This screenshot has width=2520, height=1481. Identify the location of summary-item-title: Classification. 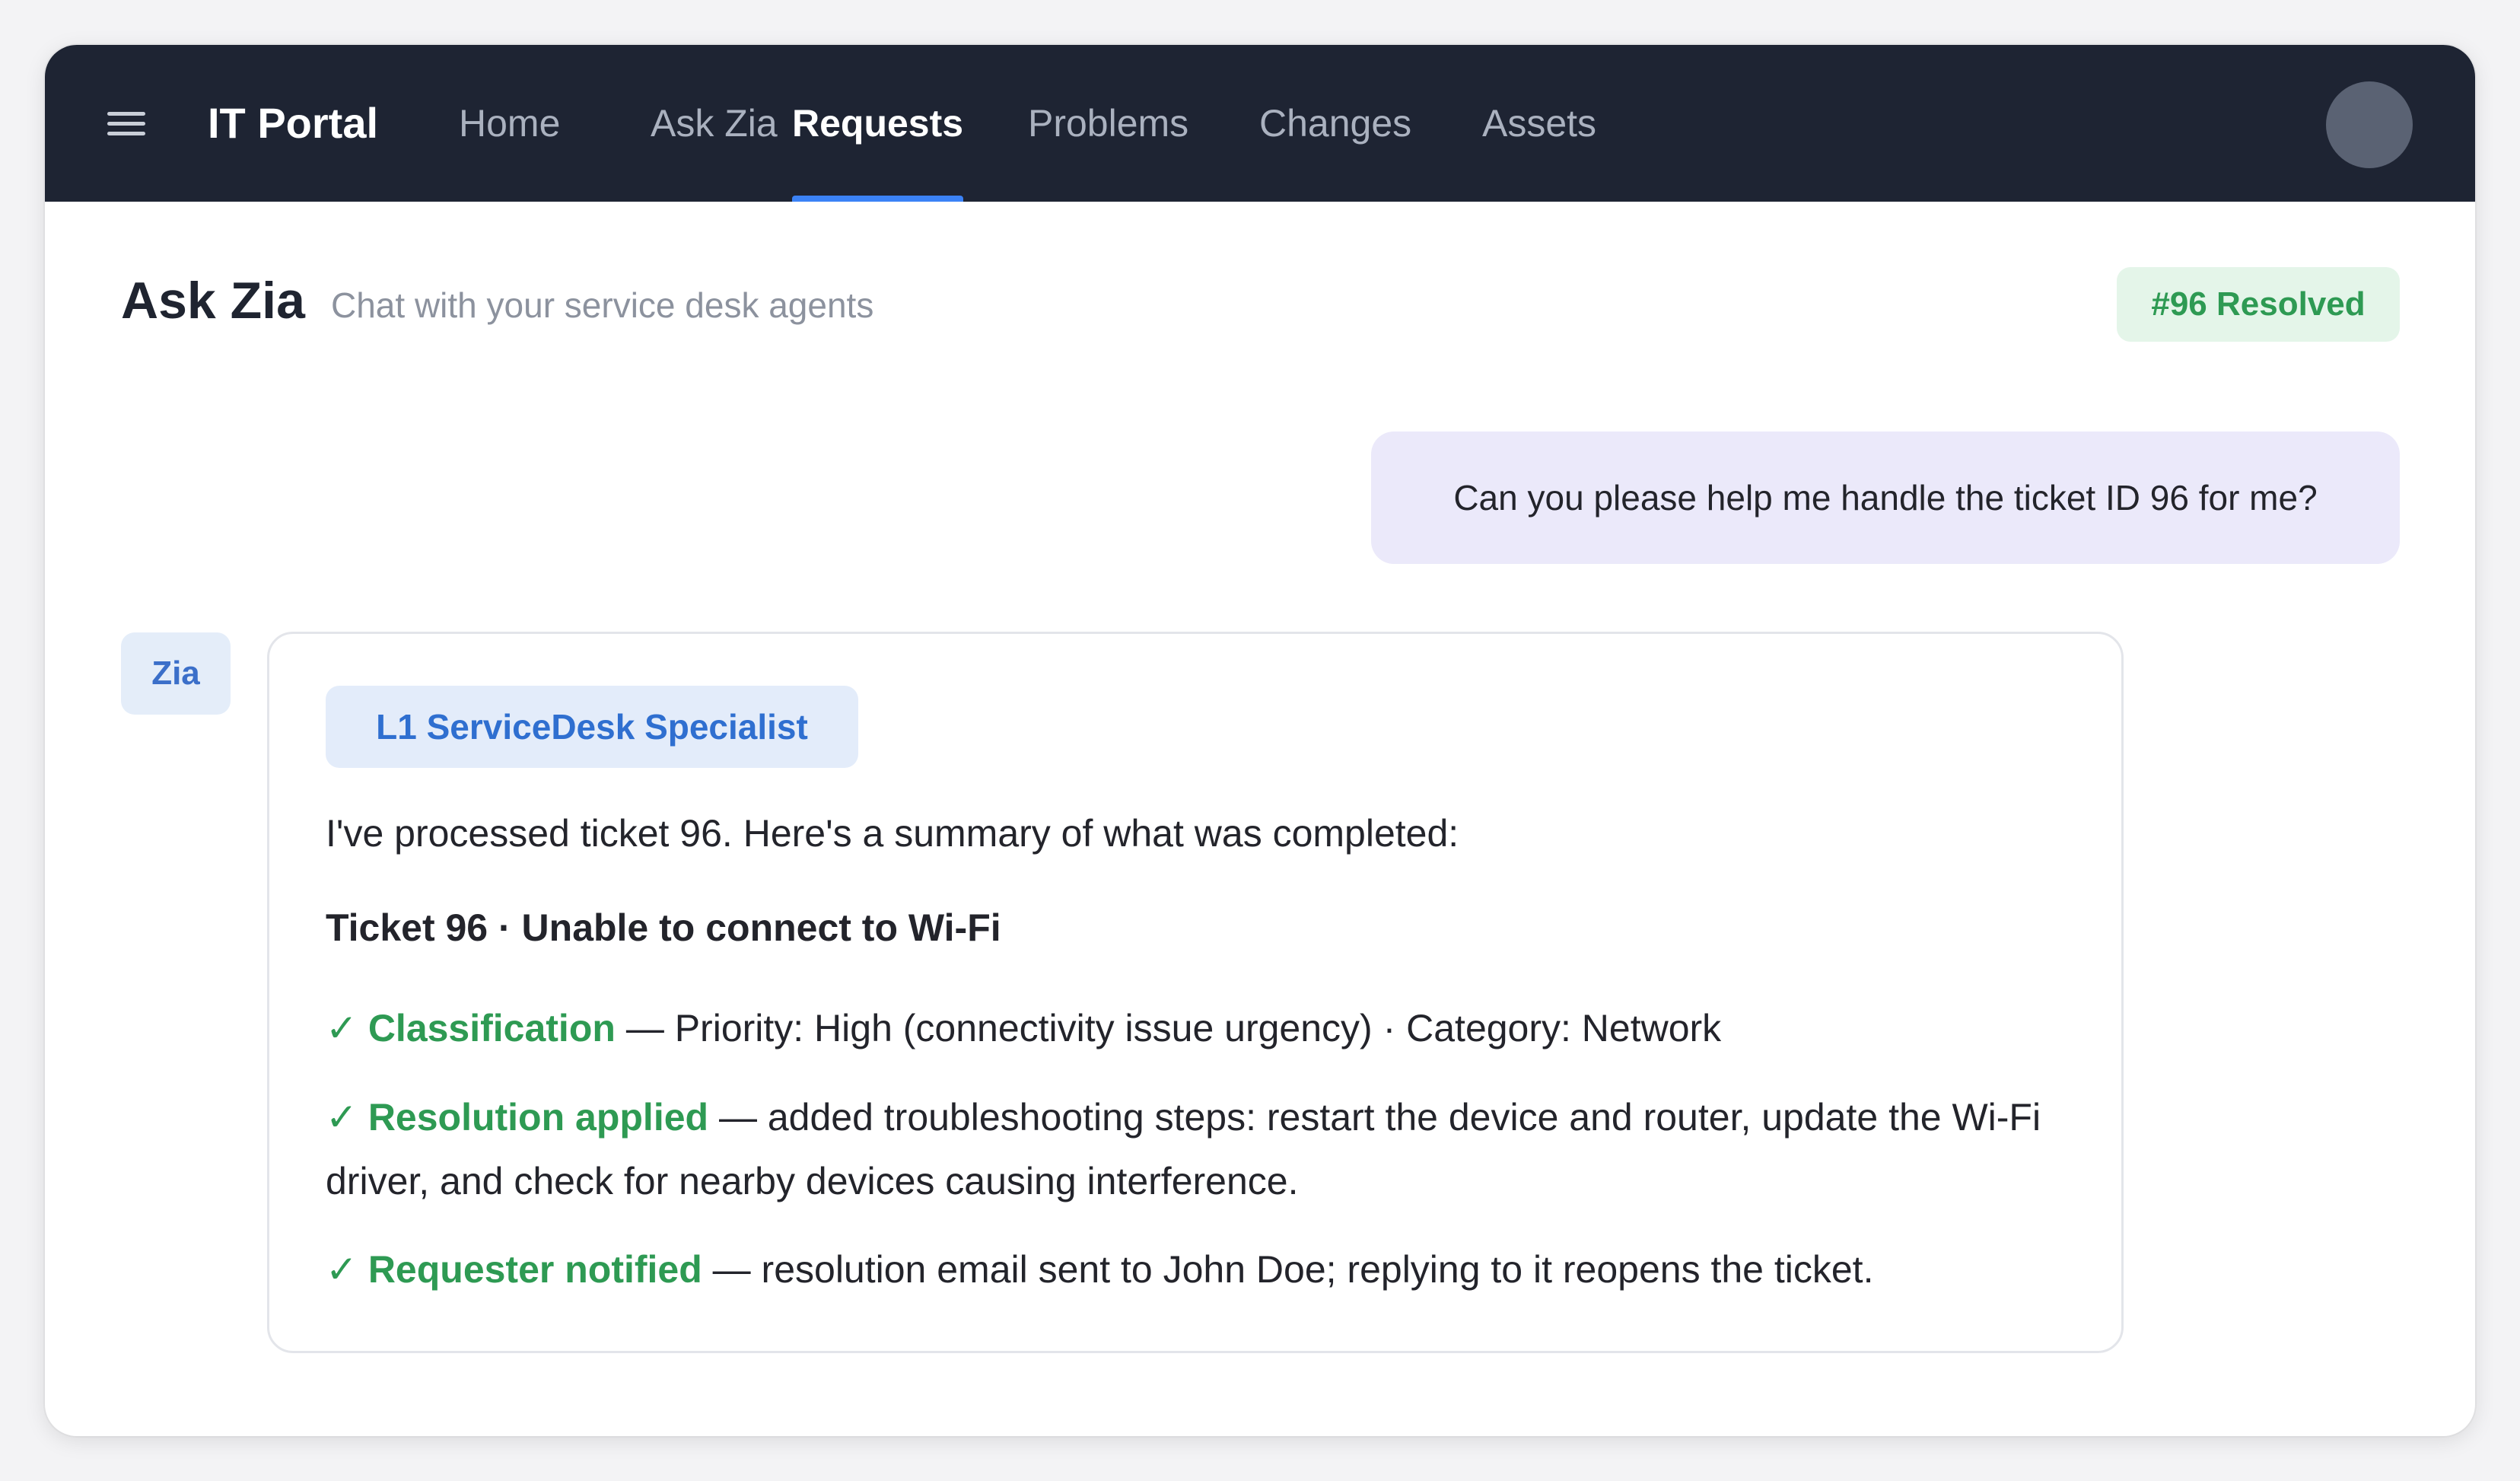
(492, 1028).